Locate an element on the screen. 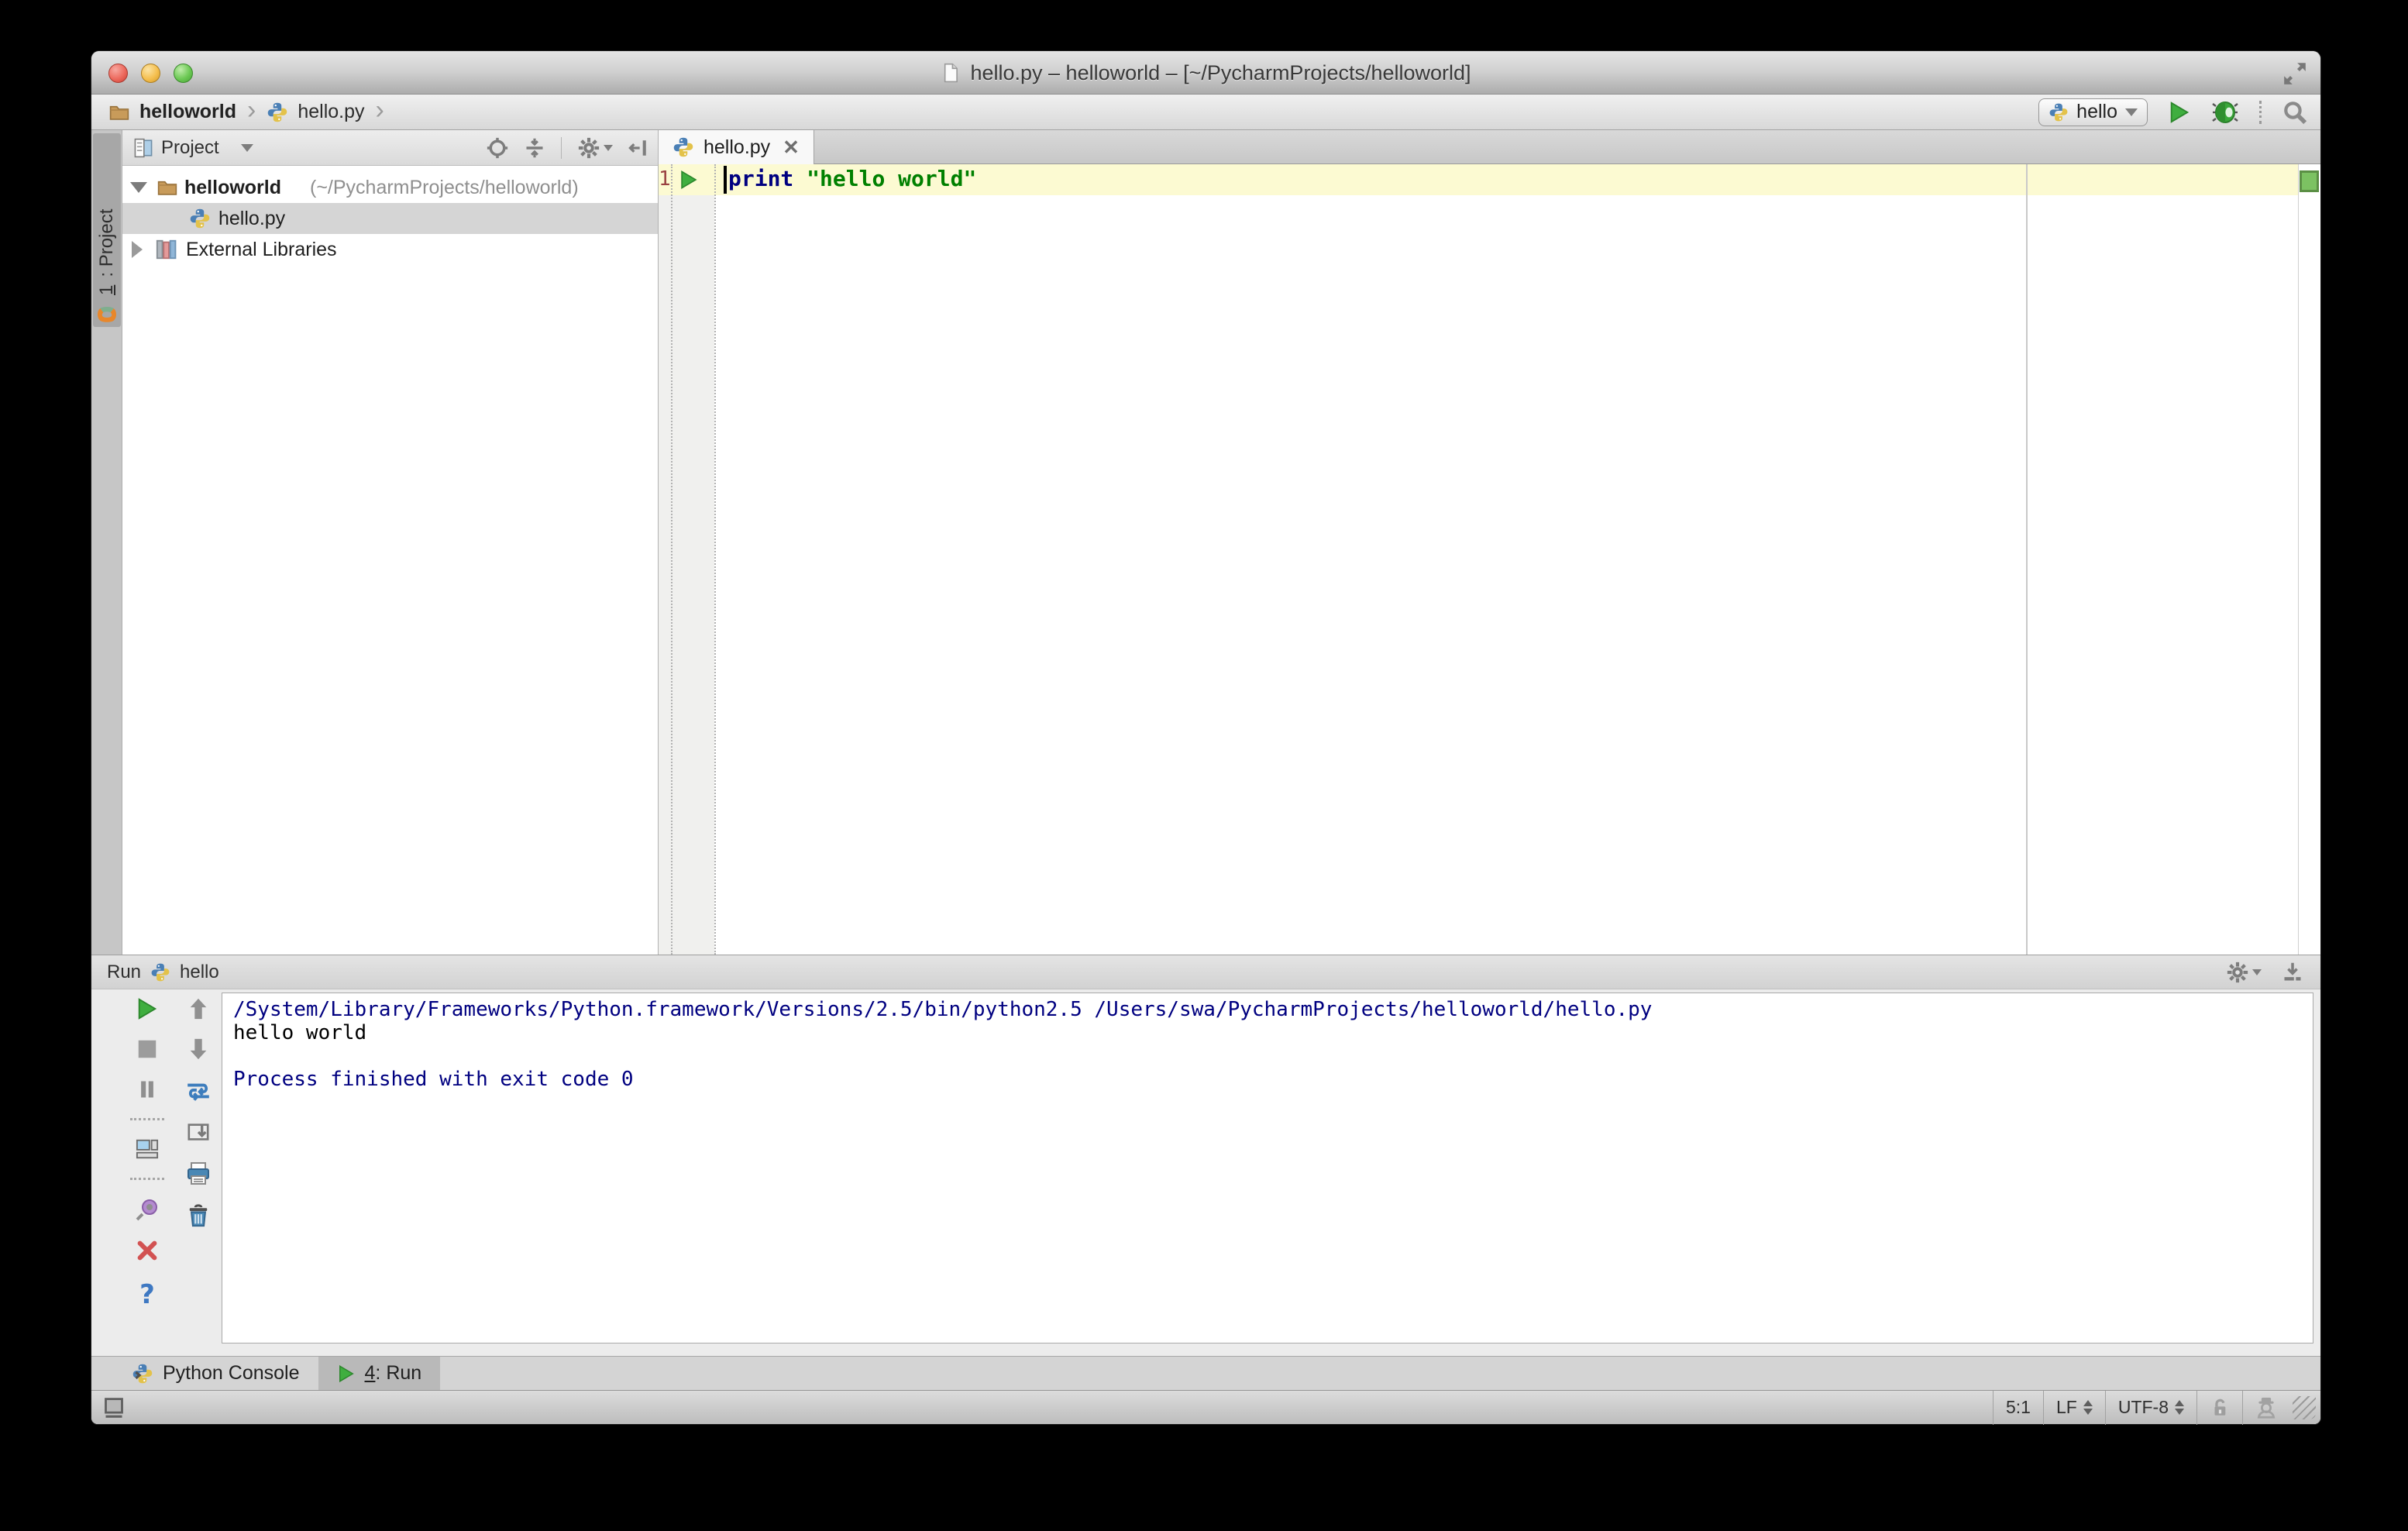 The image size is (2408, 1531). project-settings-button is located at coordinates (595, 148).